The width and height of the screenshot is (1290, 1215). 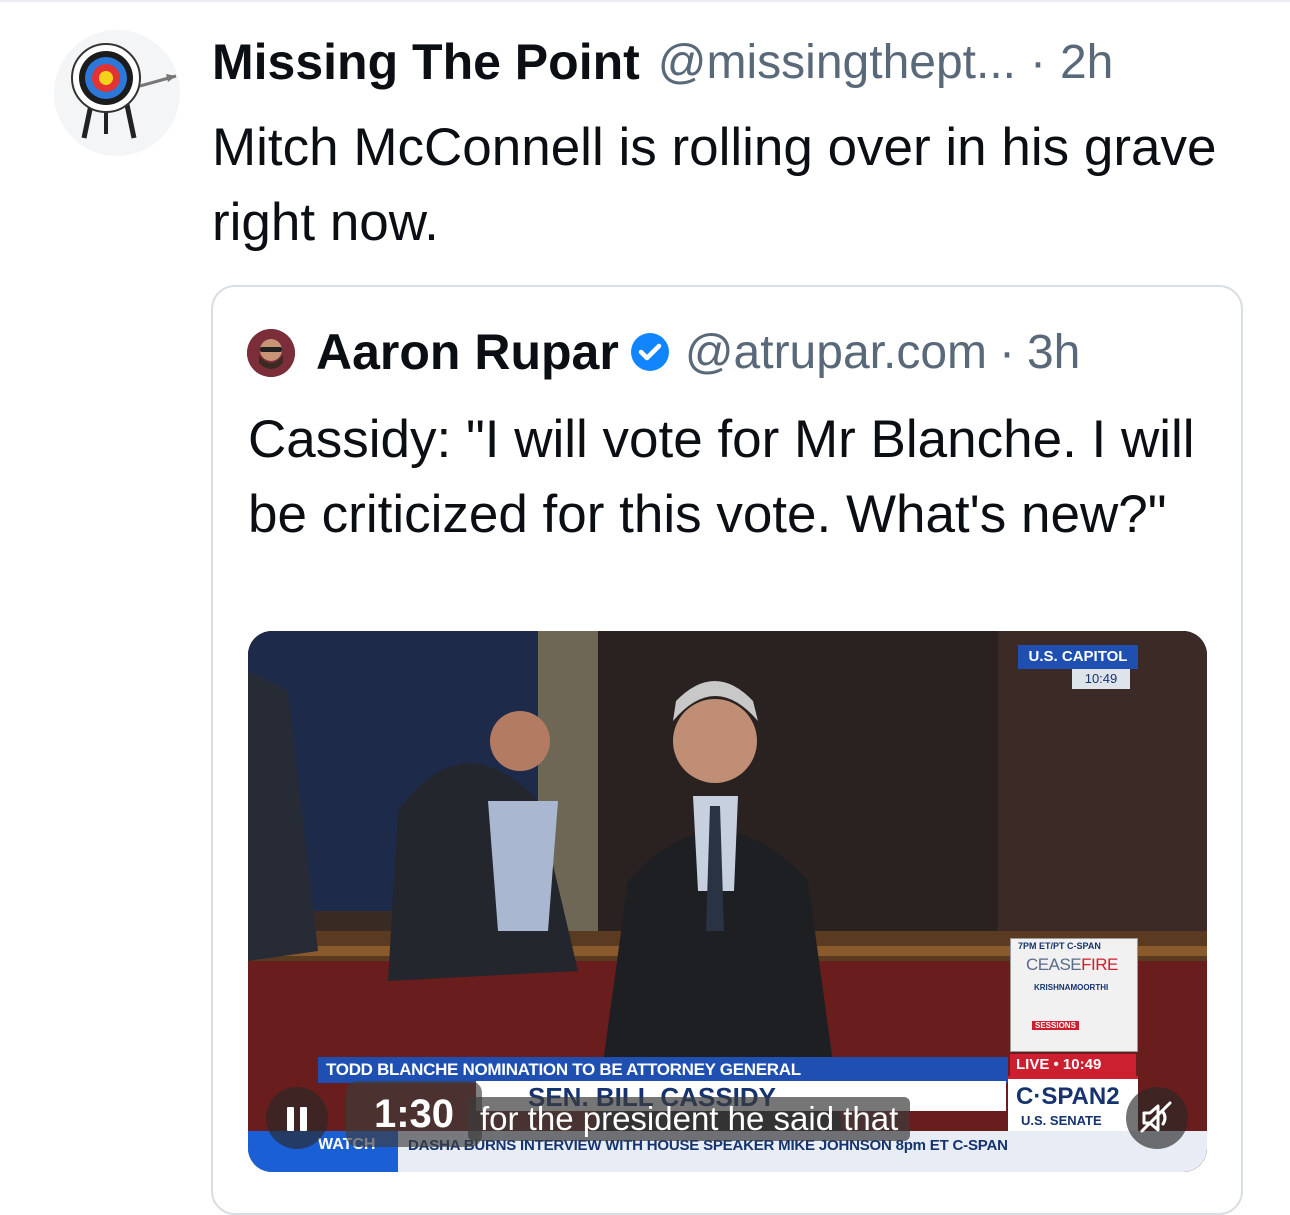 I want to click on video-time: 1:30, so click(x=414, y=1114).